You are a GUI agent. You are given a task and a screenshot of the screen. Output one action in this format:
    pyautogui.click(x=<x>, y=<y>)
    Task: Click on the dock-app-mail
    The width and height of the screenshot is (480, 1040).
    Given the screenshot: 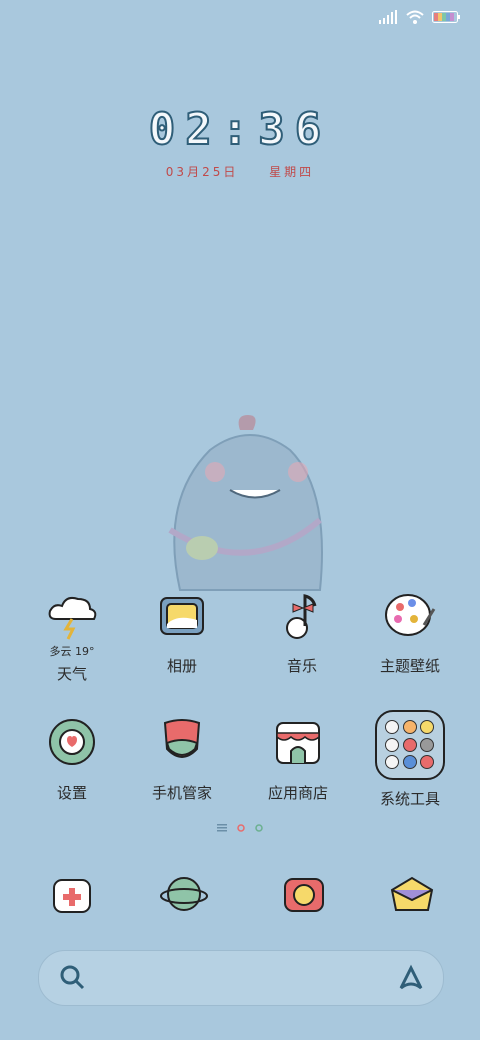 What is the action you would take?
    pyautogui.click(x=412, y=894)
    